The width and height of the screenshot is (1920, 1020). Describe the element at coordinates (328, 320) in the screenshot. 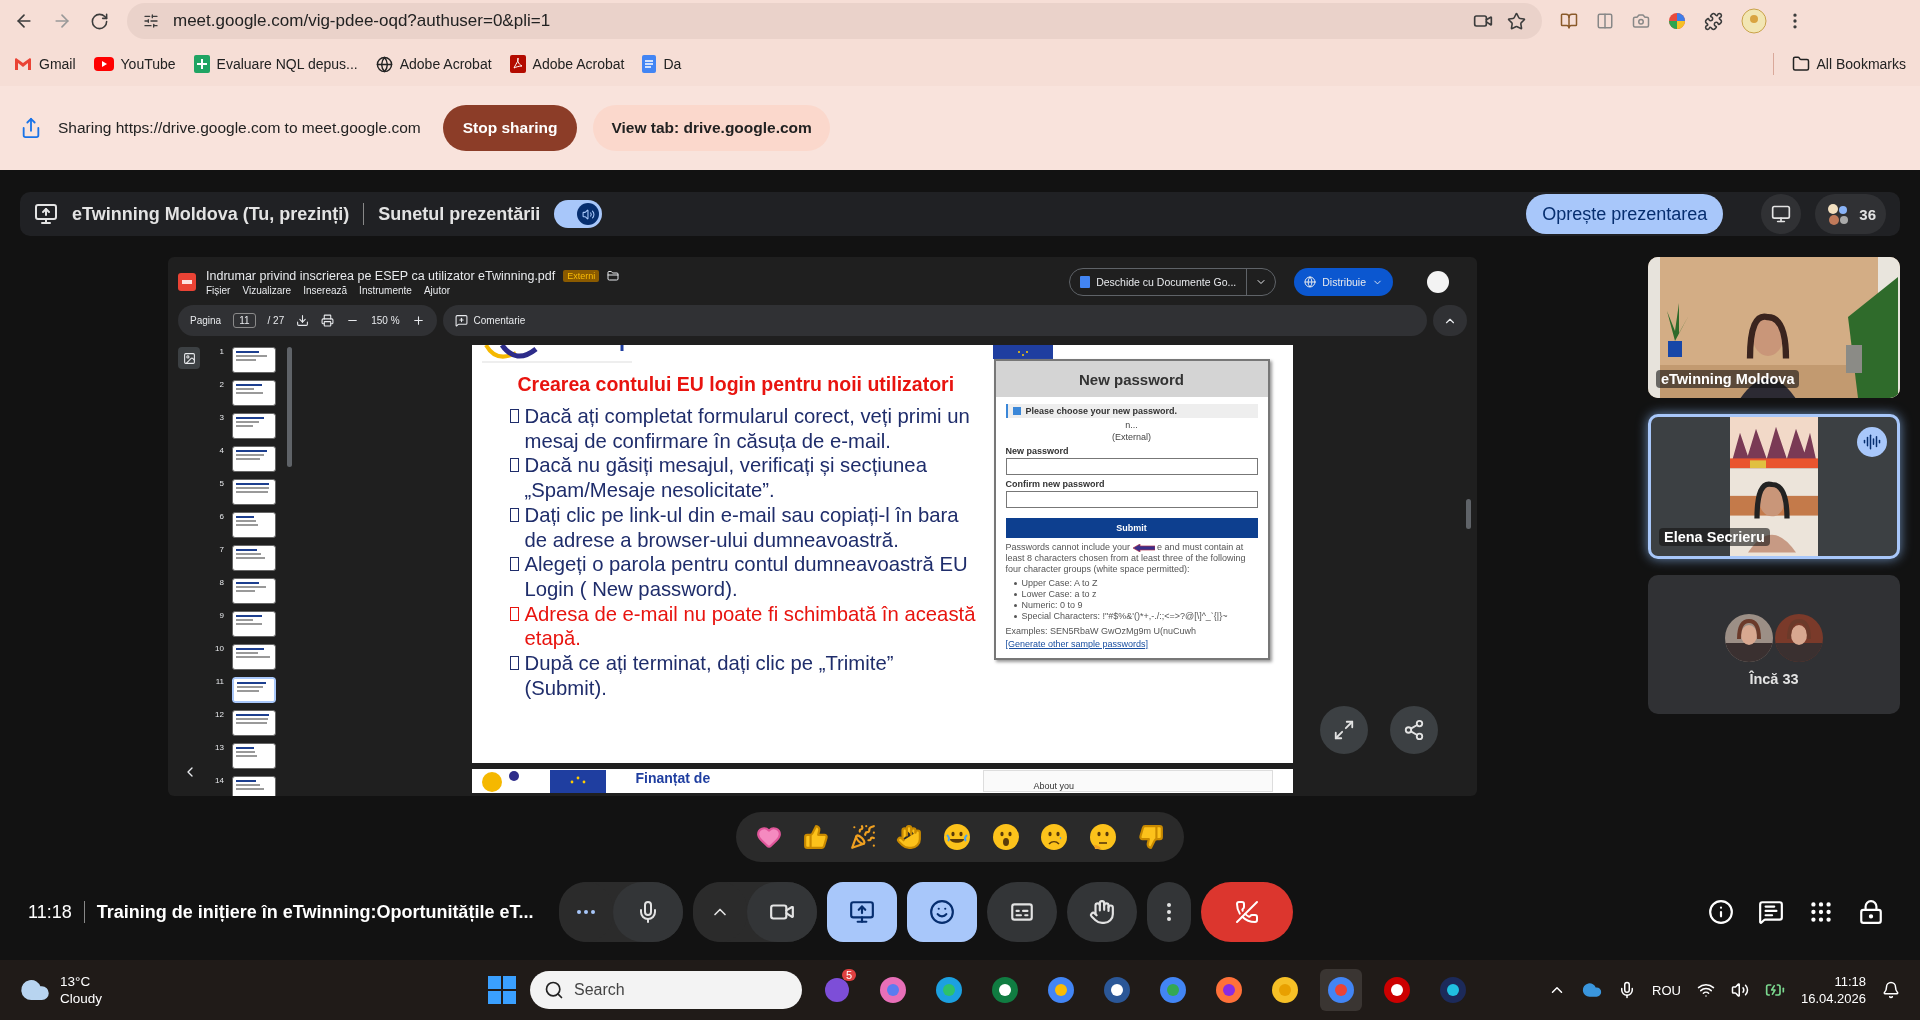

I see `print-icon` at that location.